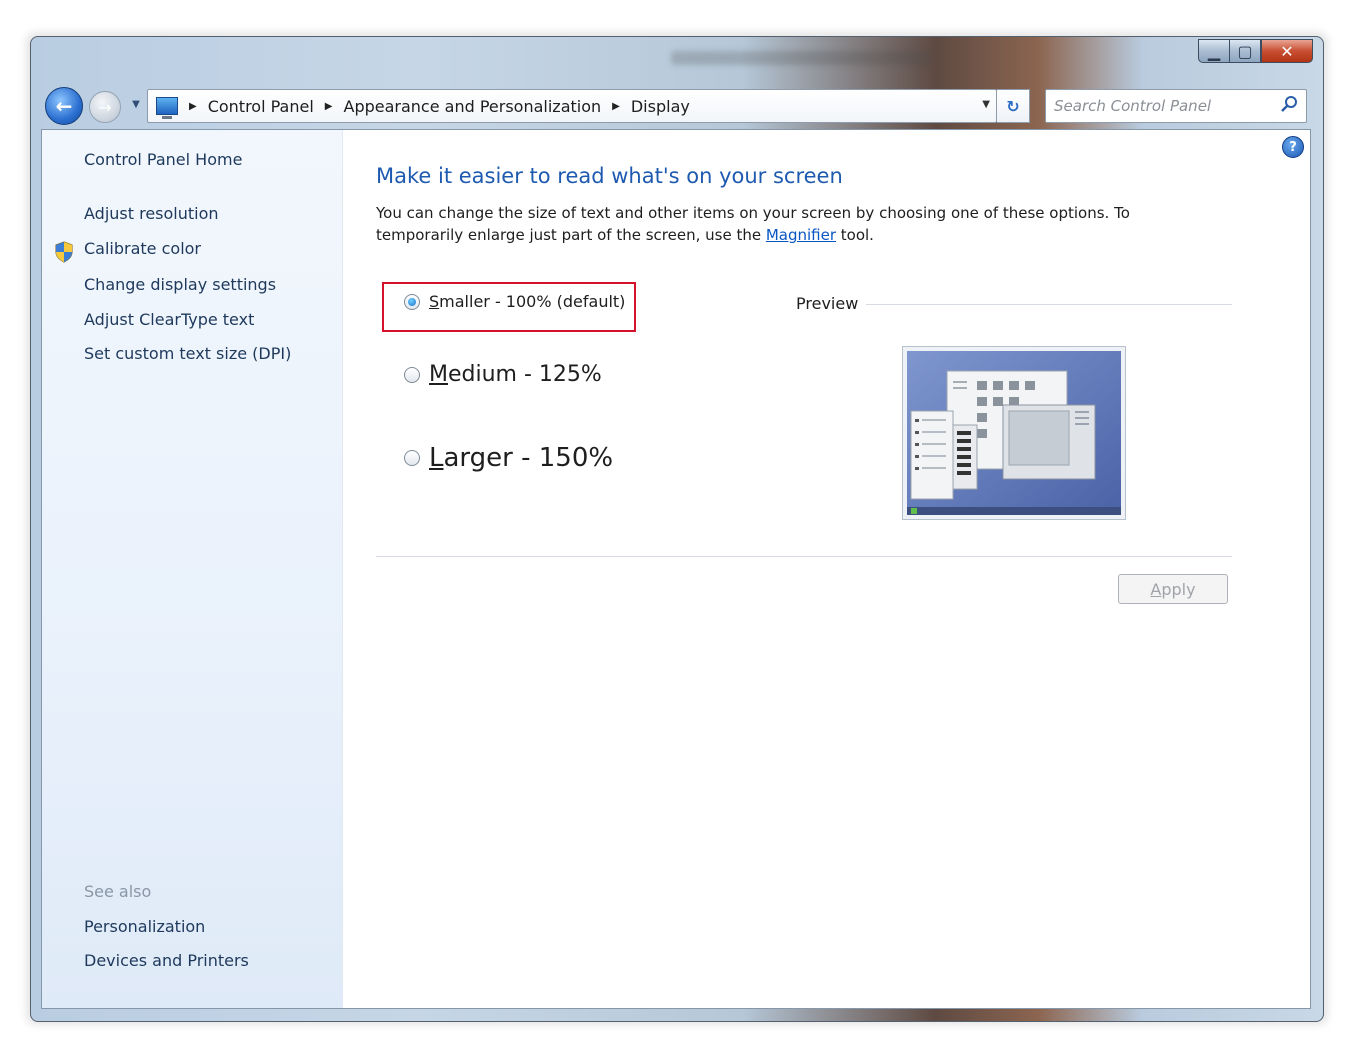 This screenshot has width=1361, height=1050. I want to click on option-larger: Larger - 150%, so click(508, 458).